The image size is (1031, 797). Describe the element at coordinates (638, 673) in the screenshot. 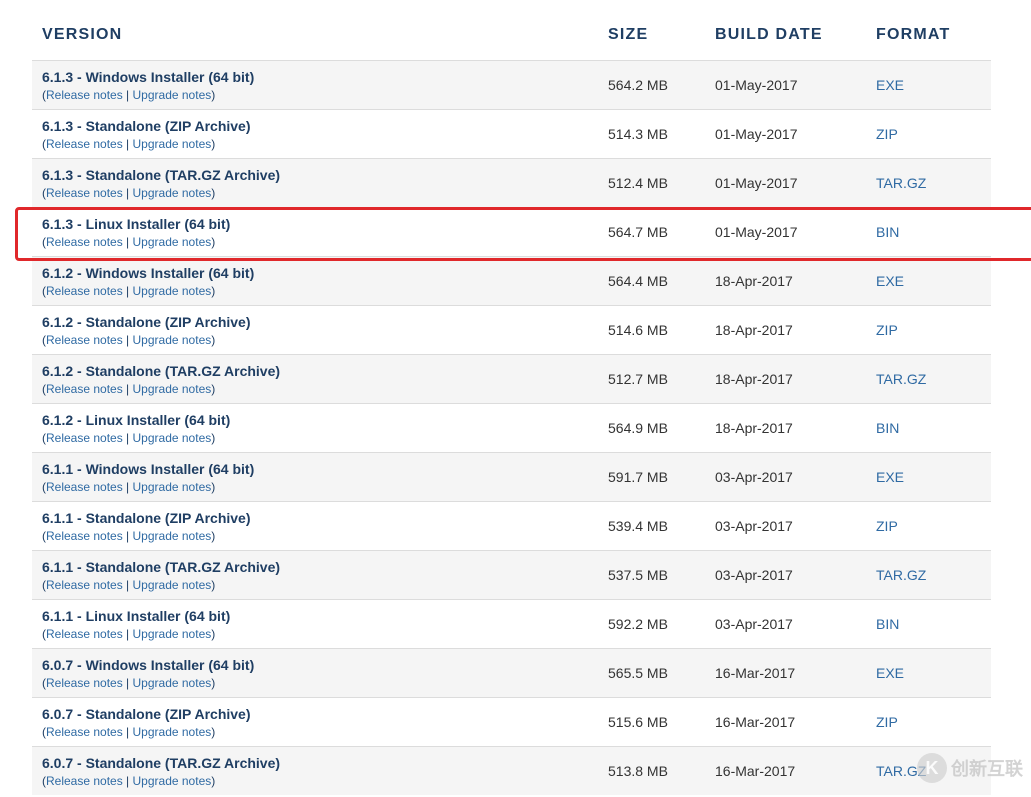

I see `file-size: 565.5 MB` at that location.